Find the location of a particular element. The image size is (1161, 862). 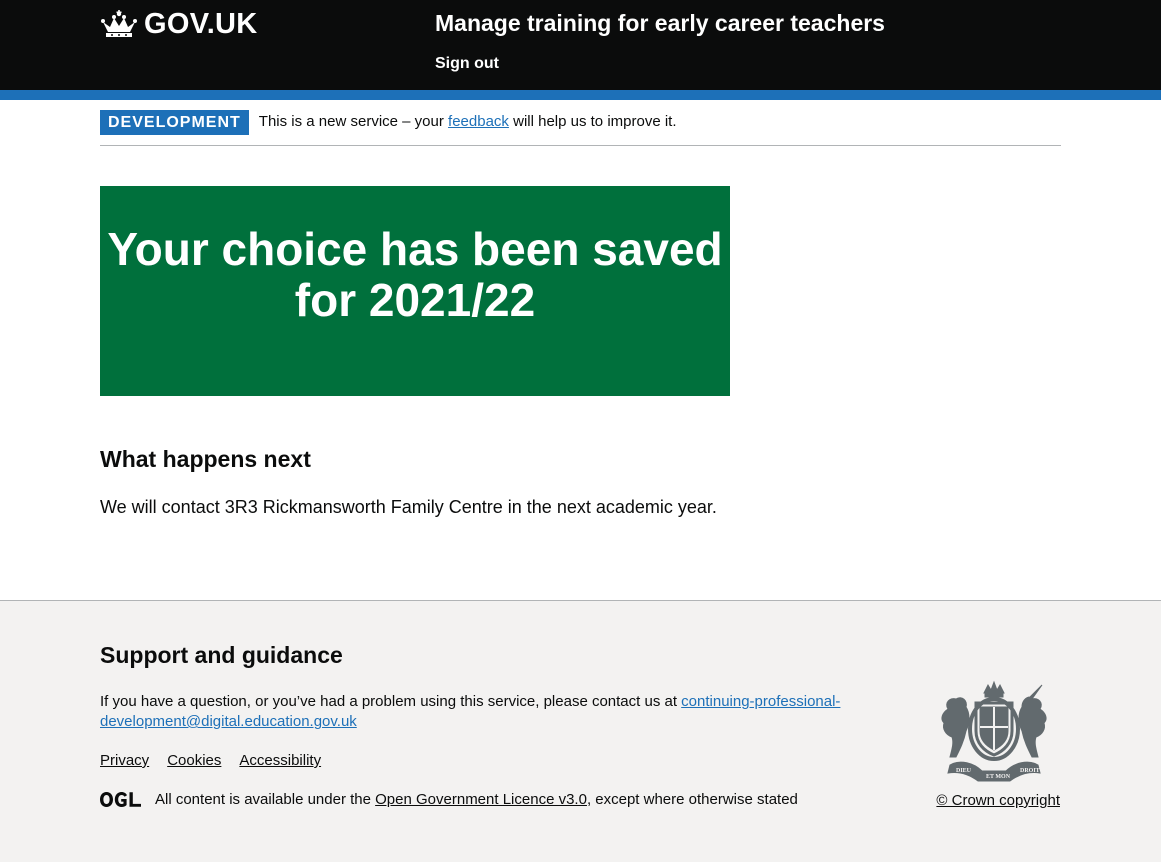

header-blue-stripe is located at coordinates (580, 95).